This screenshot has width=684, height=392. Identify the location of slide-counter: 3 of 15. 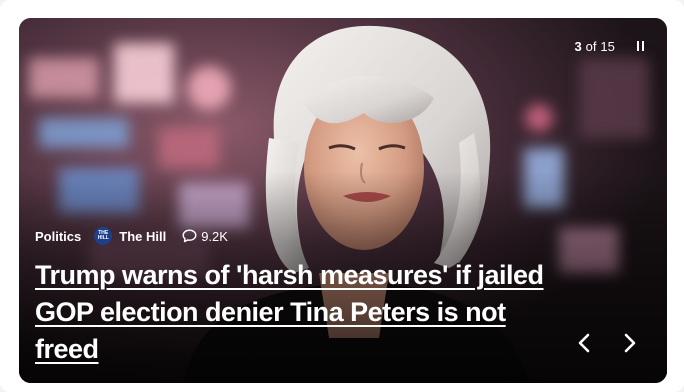
(595, 46).